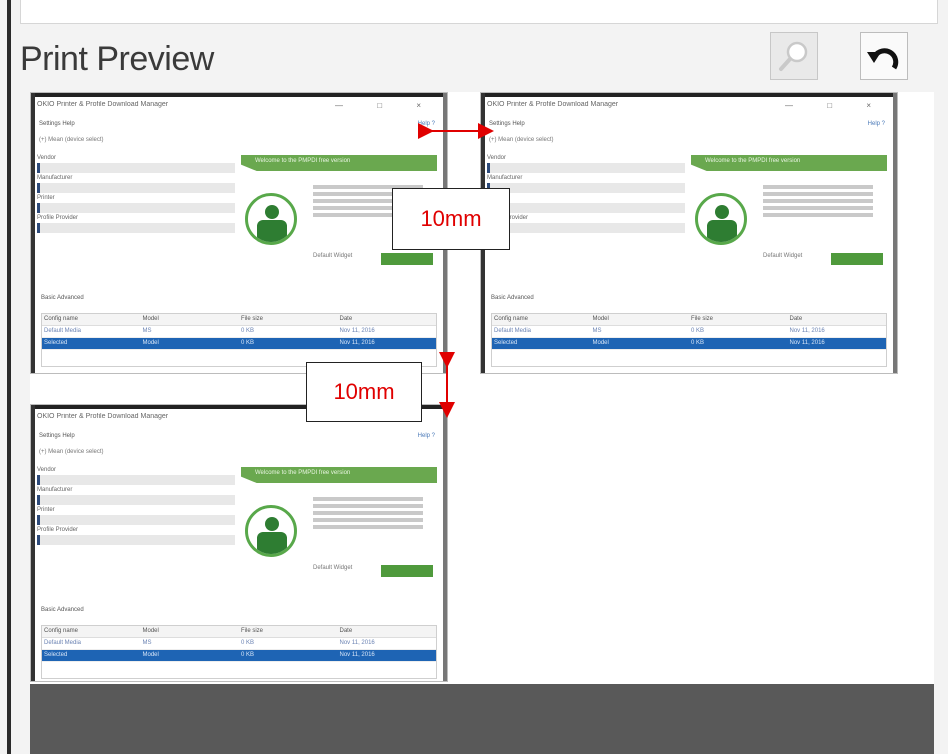  Describe the element at coordinates (364, 392) in the screenshot. I see `vertical-gap-label: 10mm` at that location.